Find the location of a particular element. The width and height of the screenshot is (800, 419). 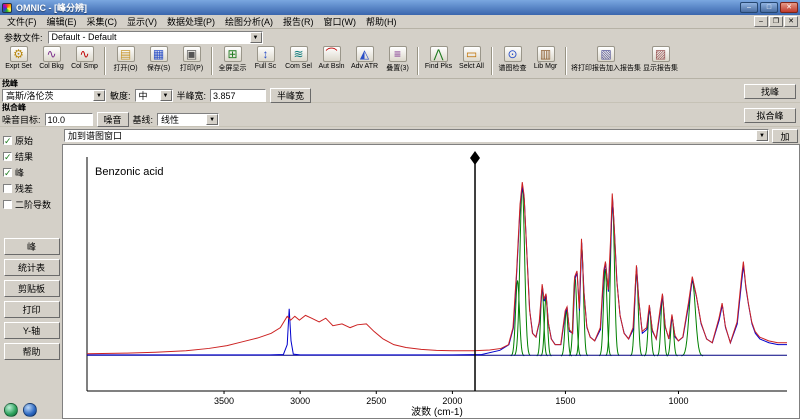

stack-spectra-button: ≡ 叠置(3) is located at coordinates (397, 59).